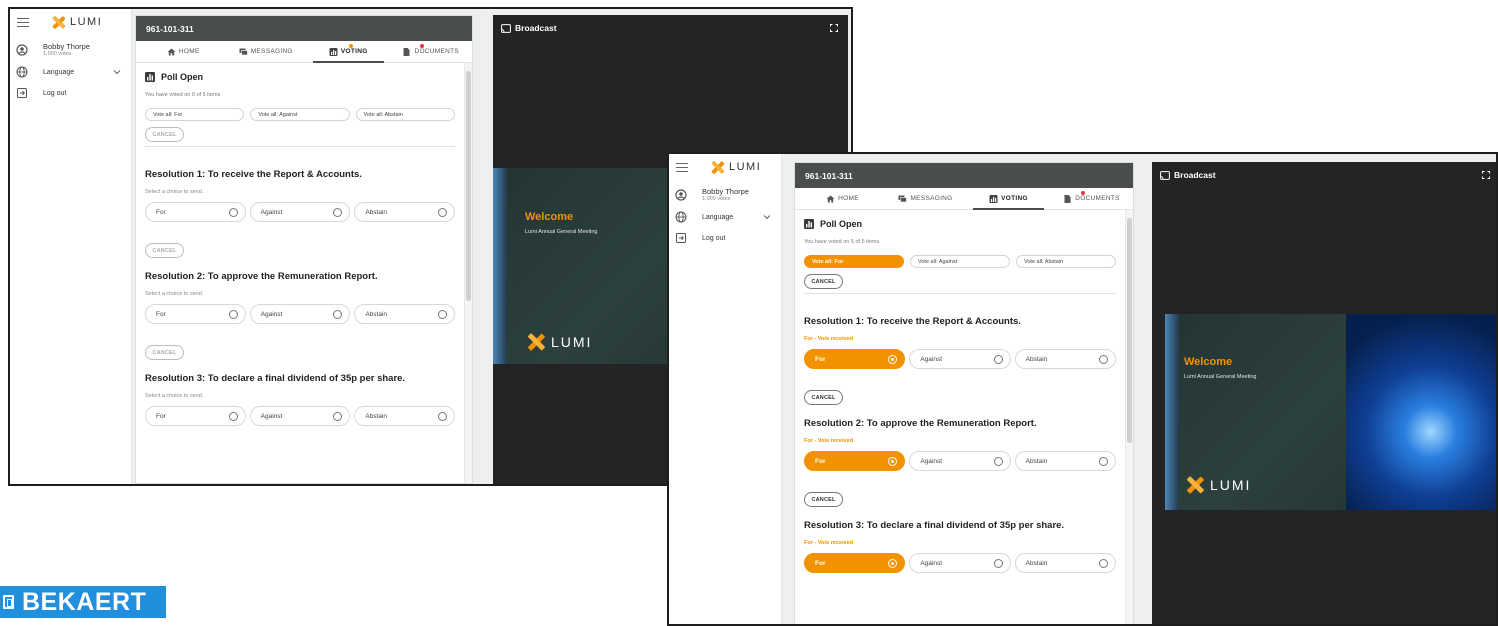 The image size is (1498, 626). Describe the element at coordinates (1330, 412) in the screenshot. I see `video-player: Welcome Lumi Annual General Meeting LUMI` at that location.